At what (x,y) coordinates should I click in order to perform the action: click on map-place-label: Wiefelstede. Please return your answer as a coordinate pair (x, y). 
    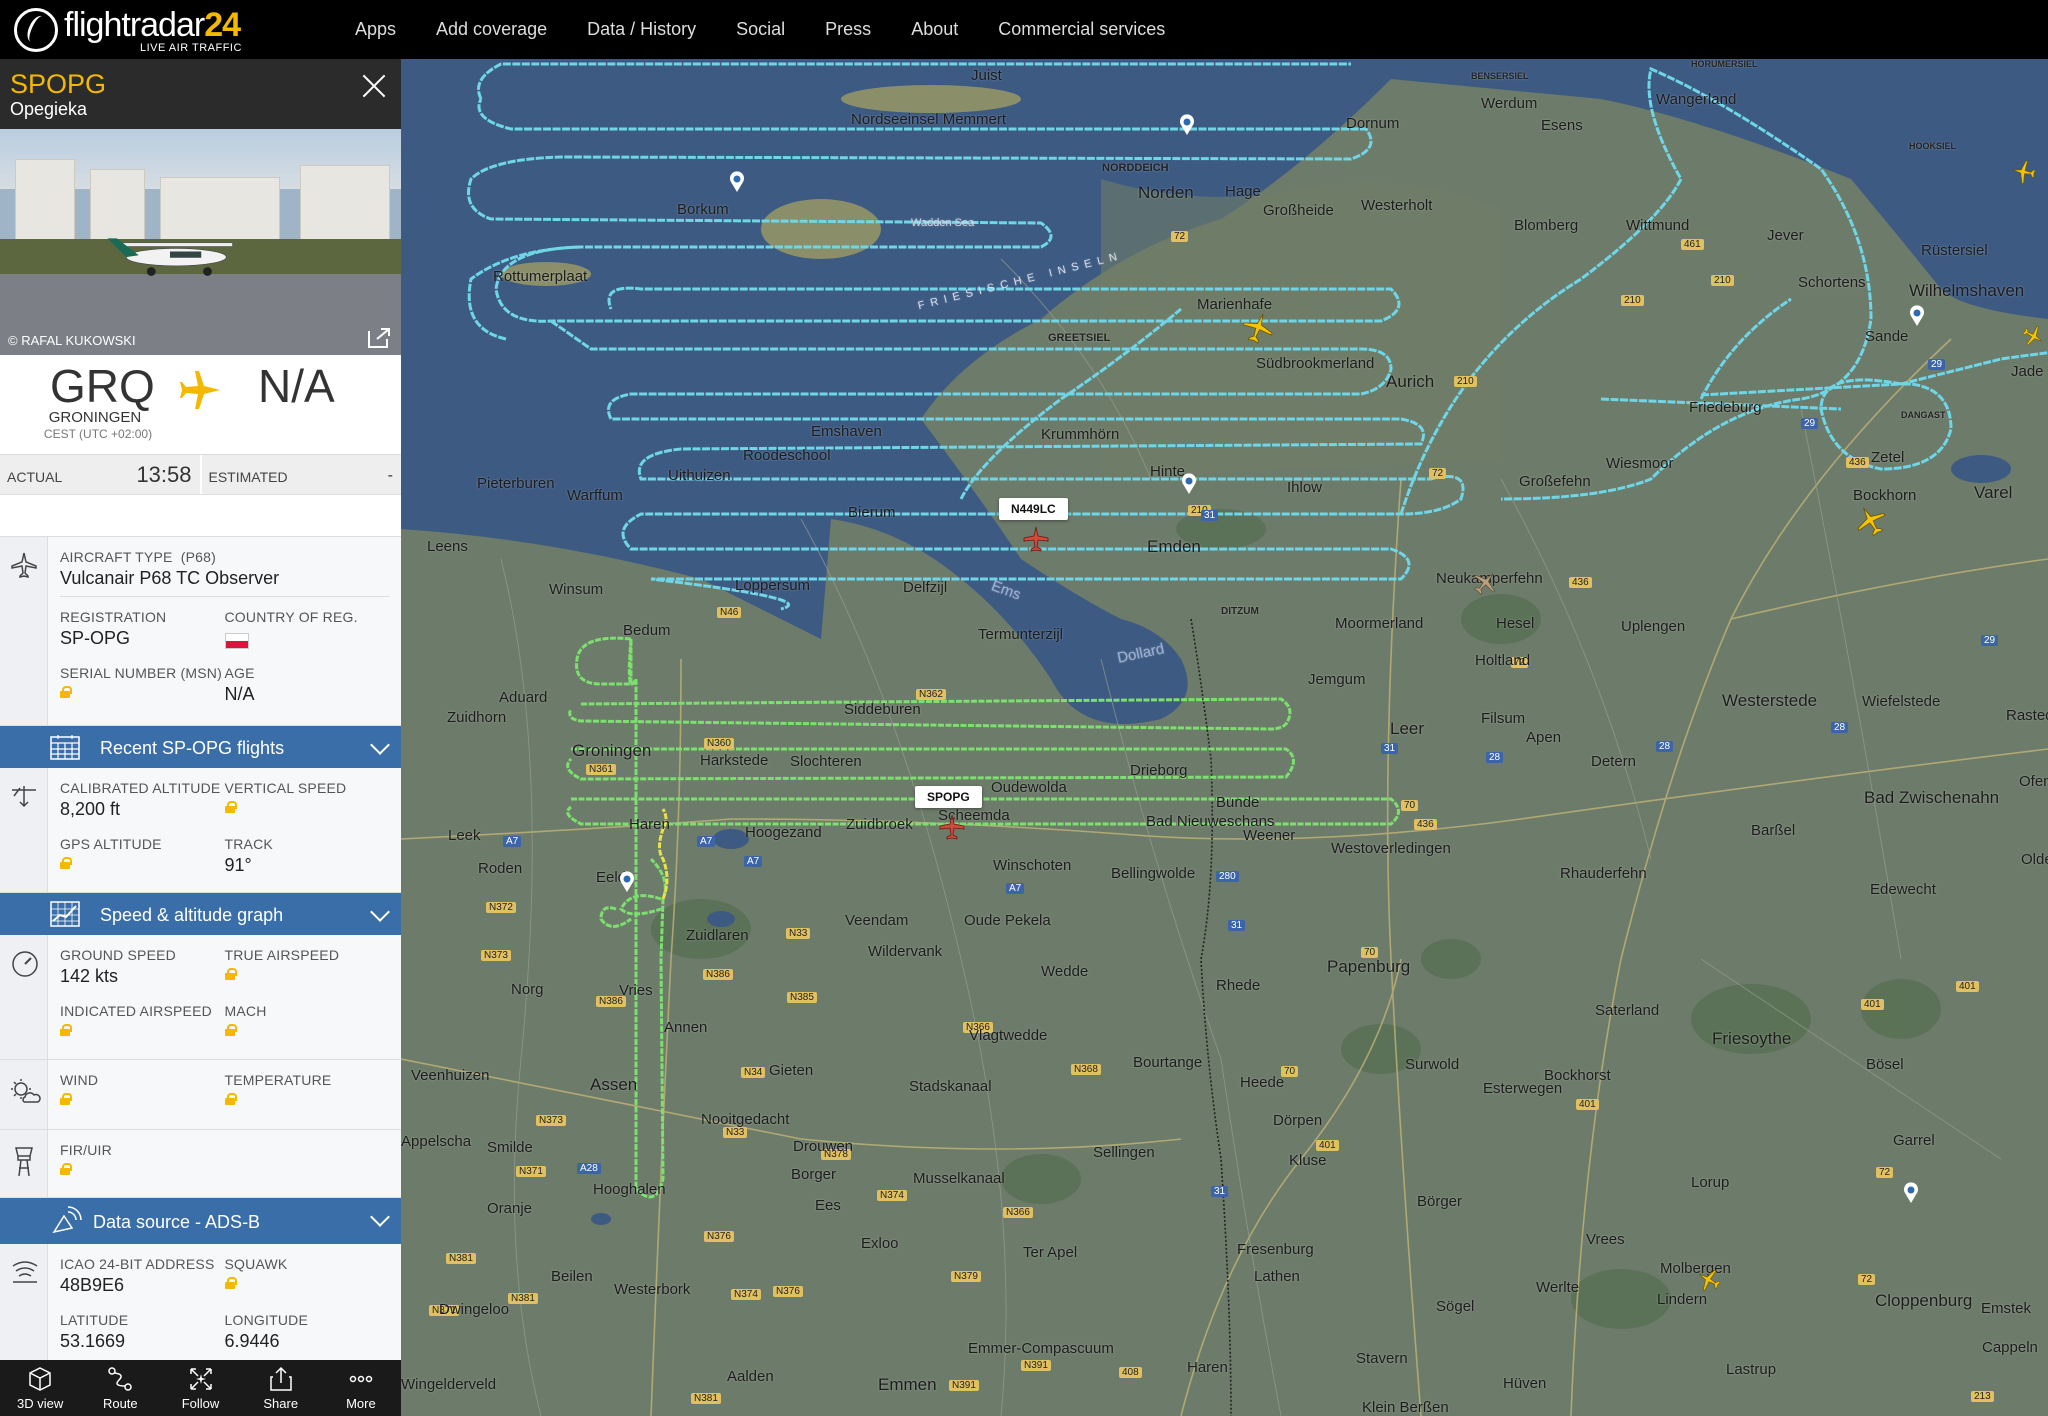
    Looking at the image, I should click on (1901, 701).